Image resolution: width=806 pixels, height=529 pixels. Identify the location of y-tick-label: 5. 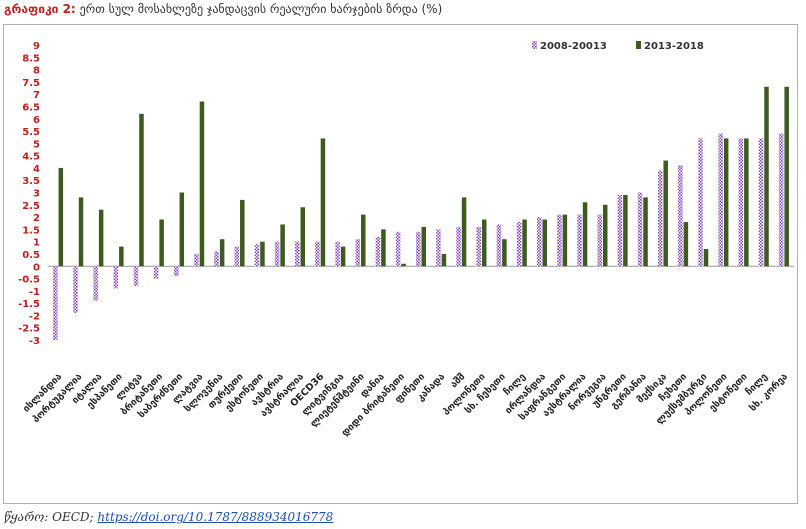
(36, 144).